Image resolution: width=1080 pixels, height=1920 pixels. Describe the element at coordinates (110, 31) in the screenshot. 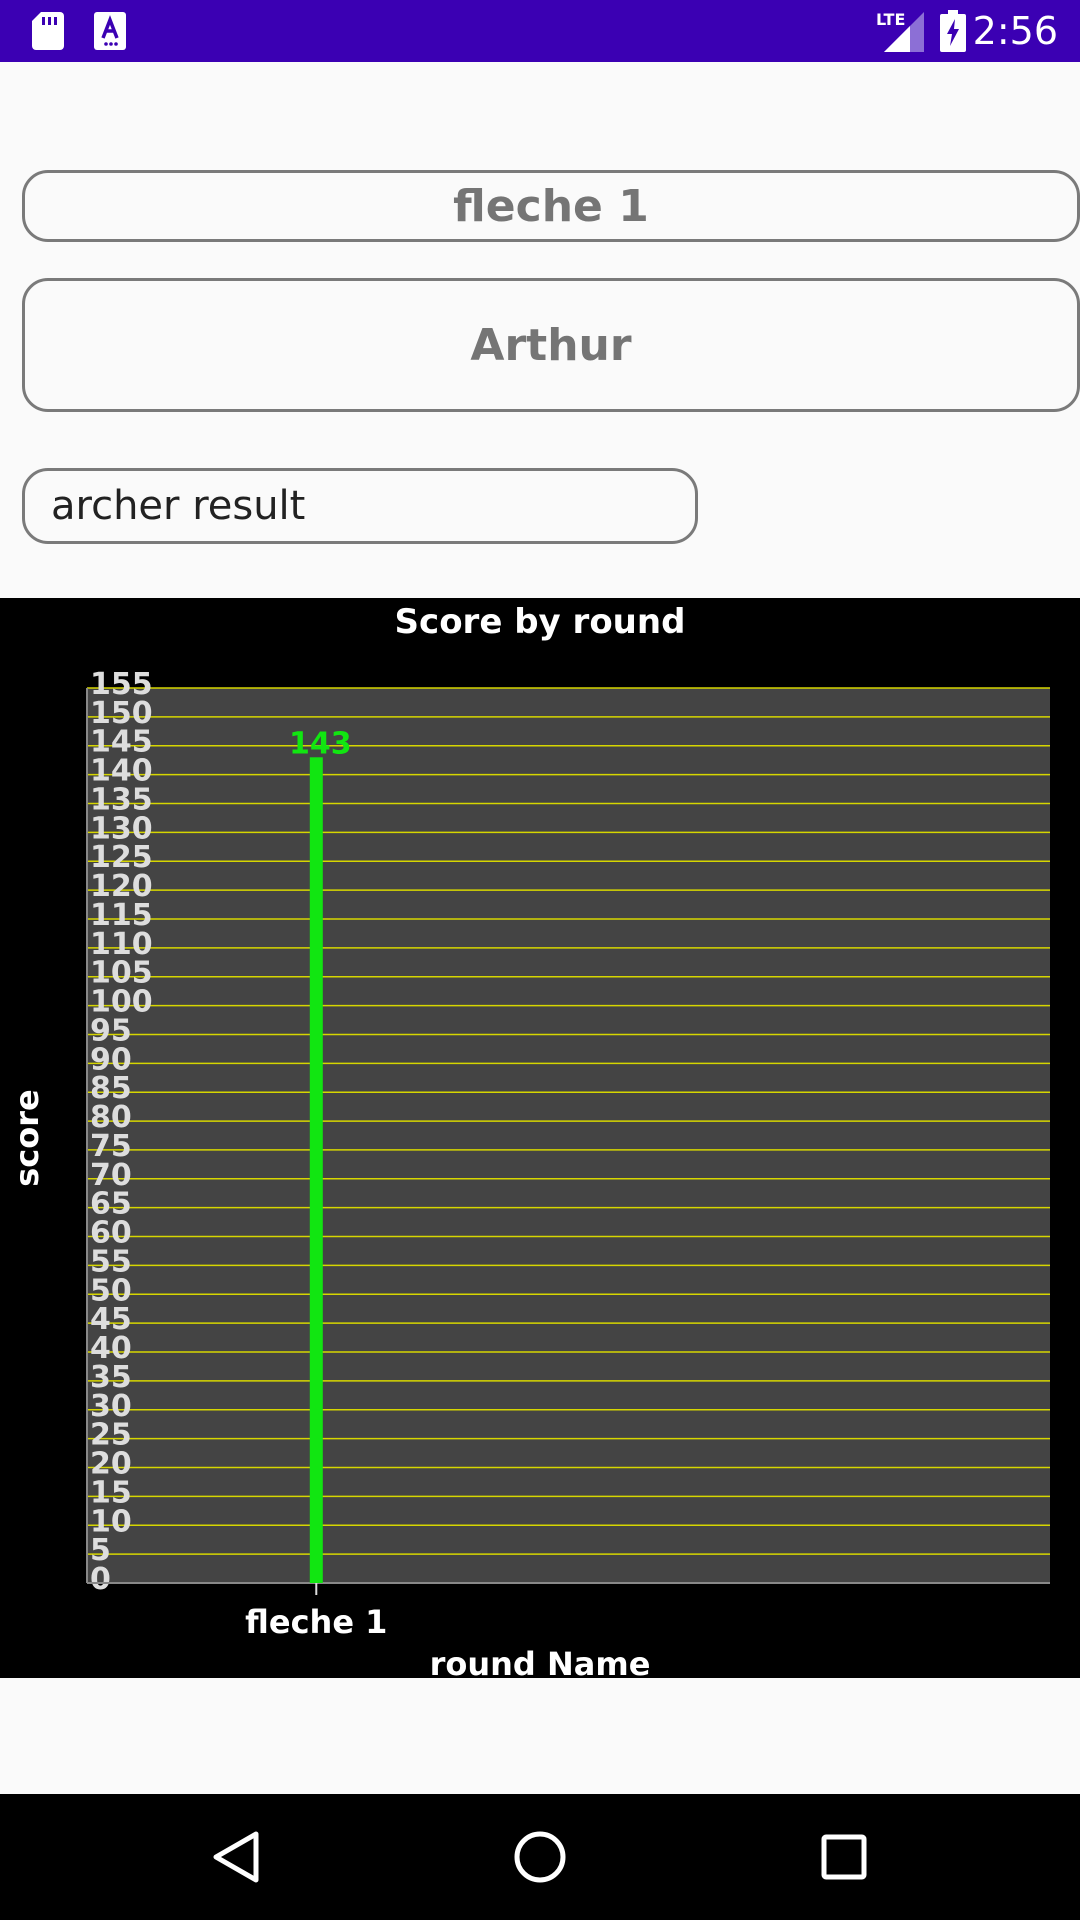

I see `keyboard-a-icon` at that location.